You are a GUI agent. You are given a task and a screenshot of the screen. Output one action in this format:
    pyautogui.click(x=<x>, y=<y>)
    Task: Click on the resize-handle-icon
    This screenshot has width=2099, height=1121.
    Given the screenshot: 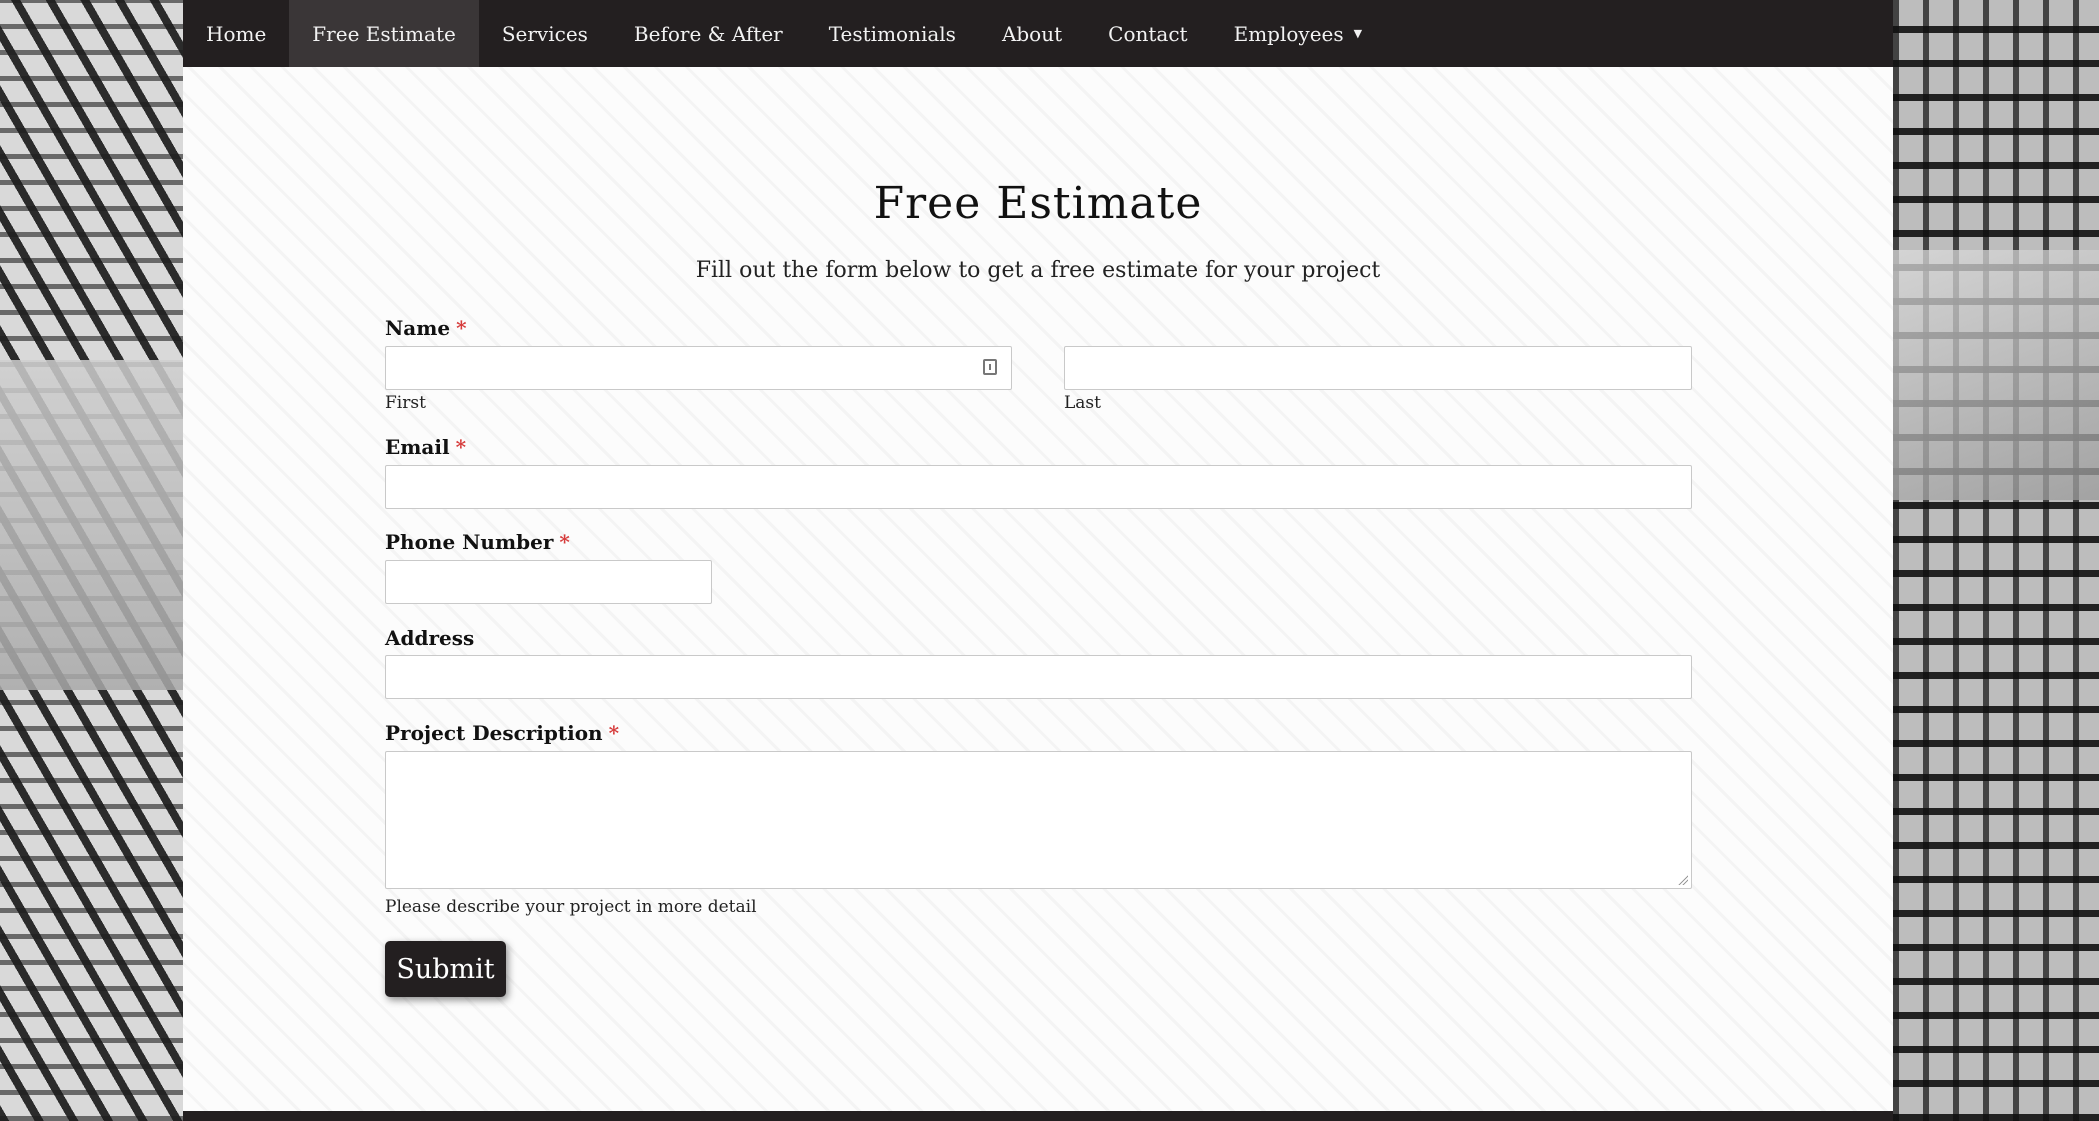 What is the action you would take?
    pyautogui.click(x=1682, y=879)
    